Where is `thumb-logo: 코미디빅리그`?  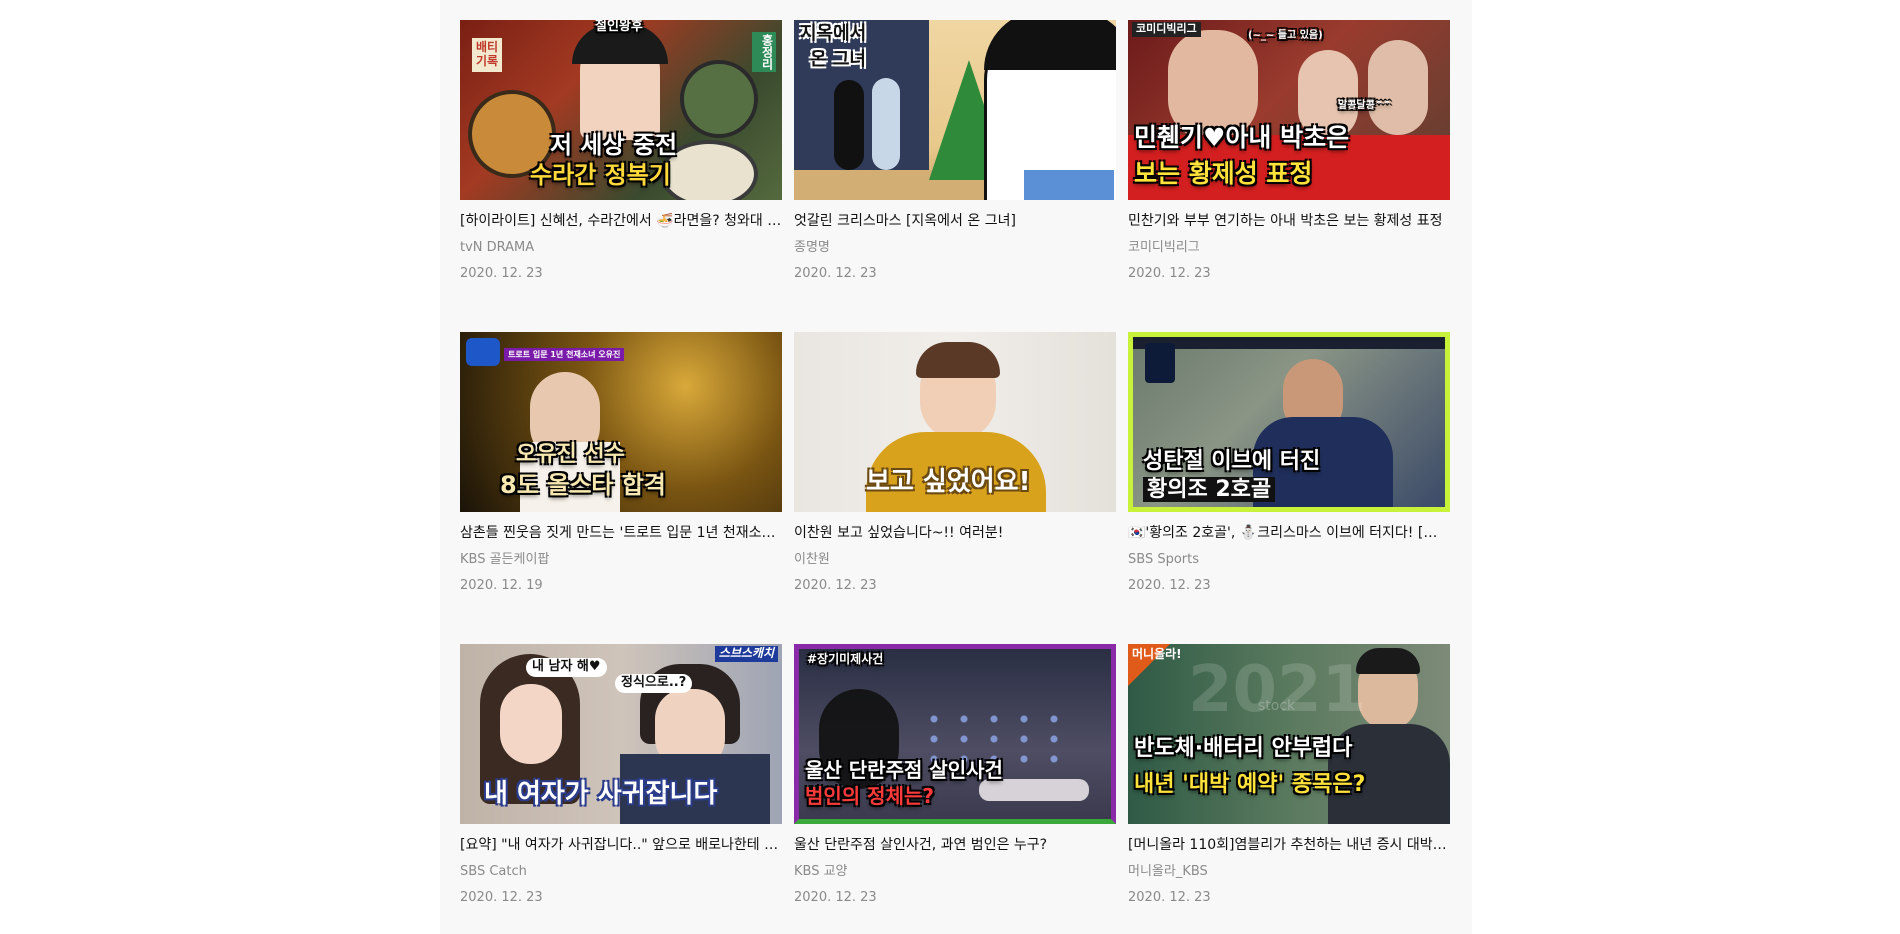
thumb-logo: 코미디빅리그 is located at coordinates (1166, 29).